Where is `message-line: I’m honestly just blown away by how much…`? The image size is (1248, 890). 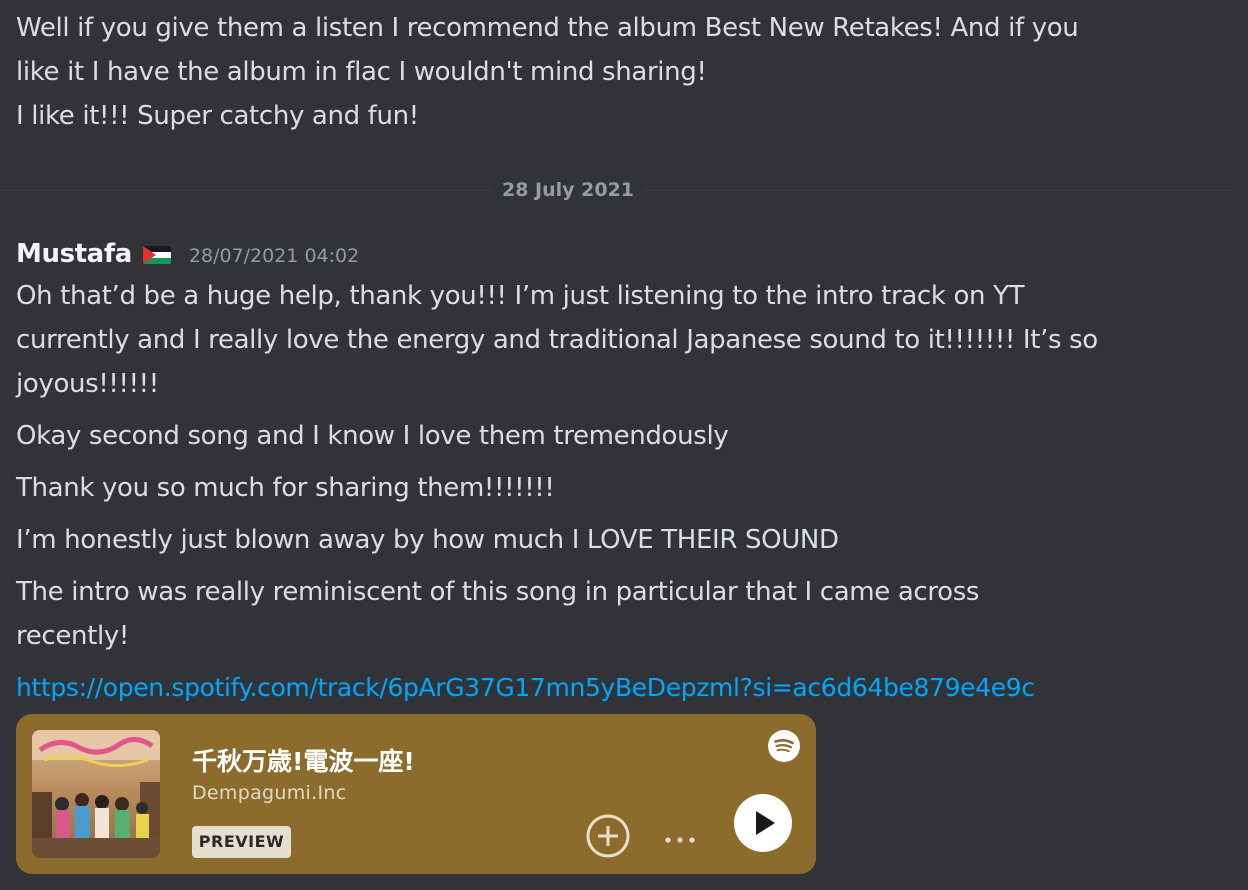
message-line: I’m honestly just blown away by how much… is located at coordinates (427, 540).